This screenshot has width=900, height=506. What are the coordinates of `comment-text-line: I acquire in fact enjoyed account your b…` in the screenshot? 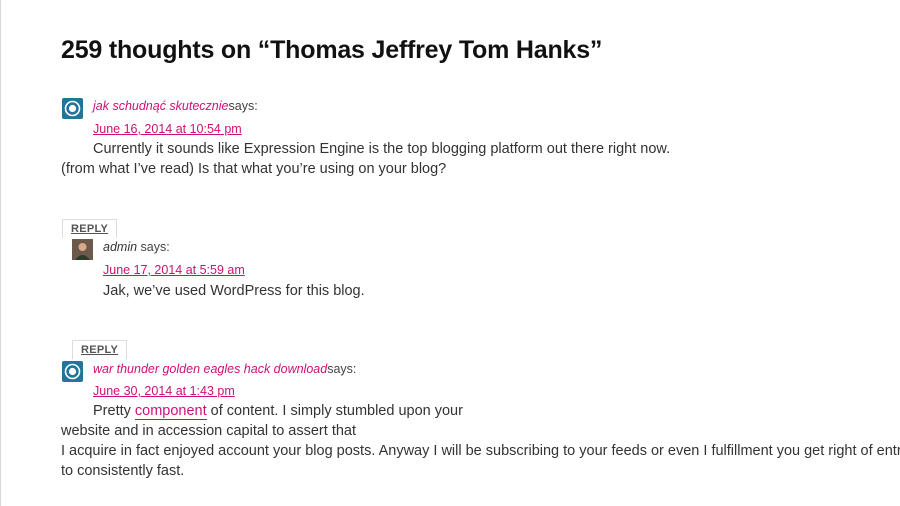 It's located at (480, 451).